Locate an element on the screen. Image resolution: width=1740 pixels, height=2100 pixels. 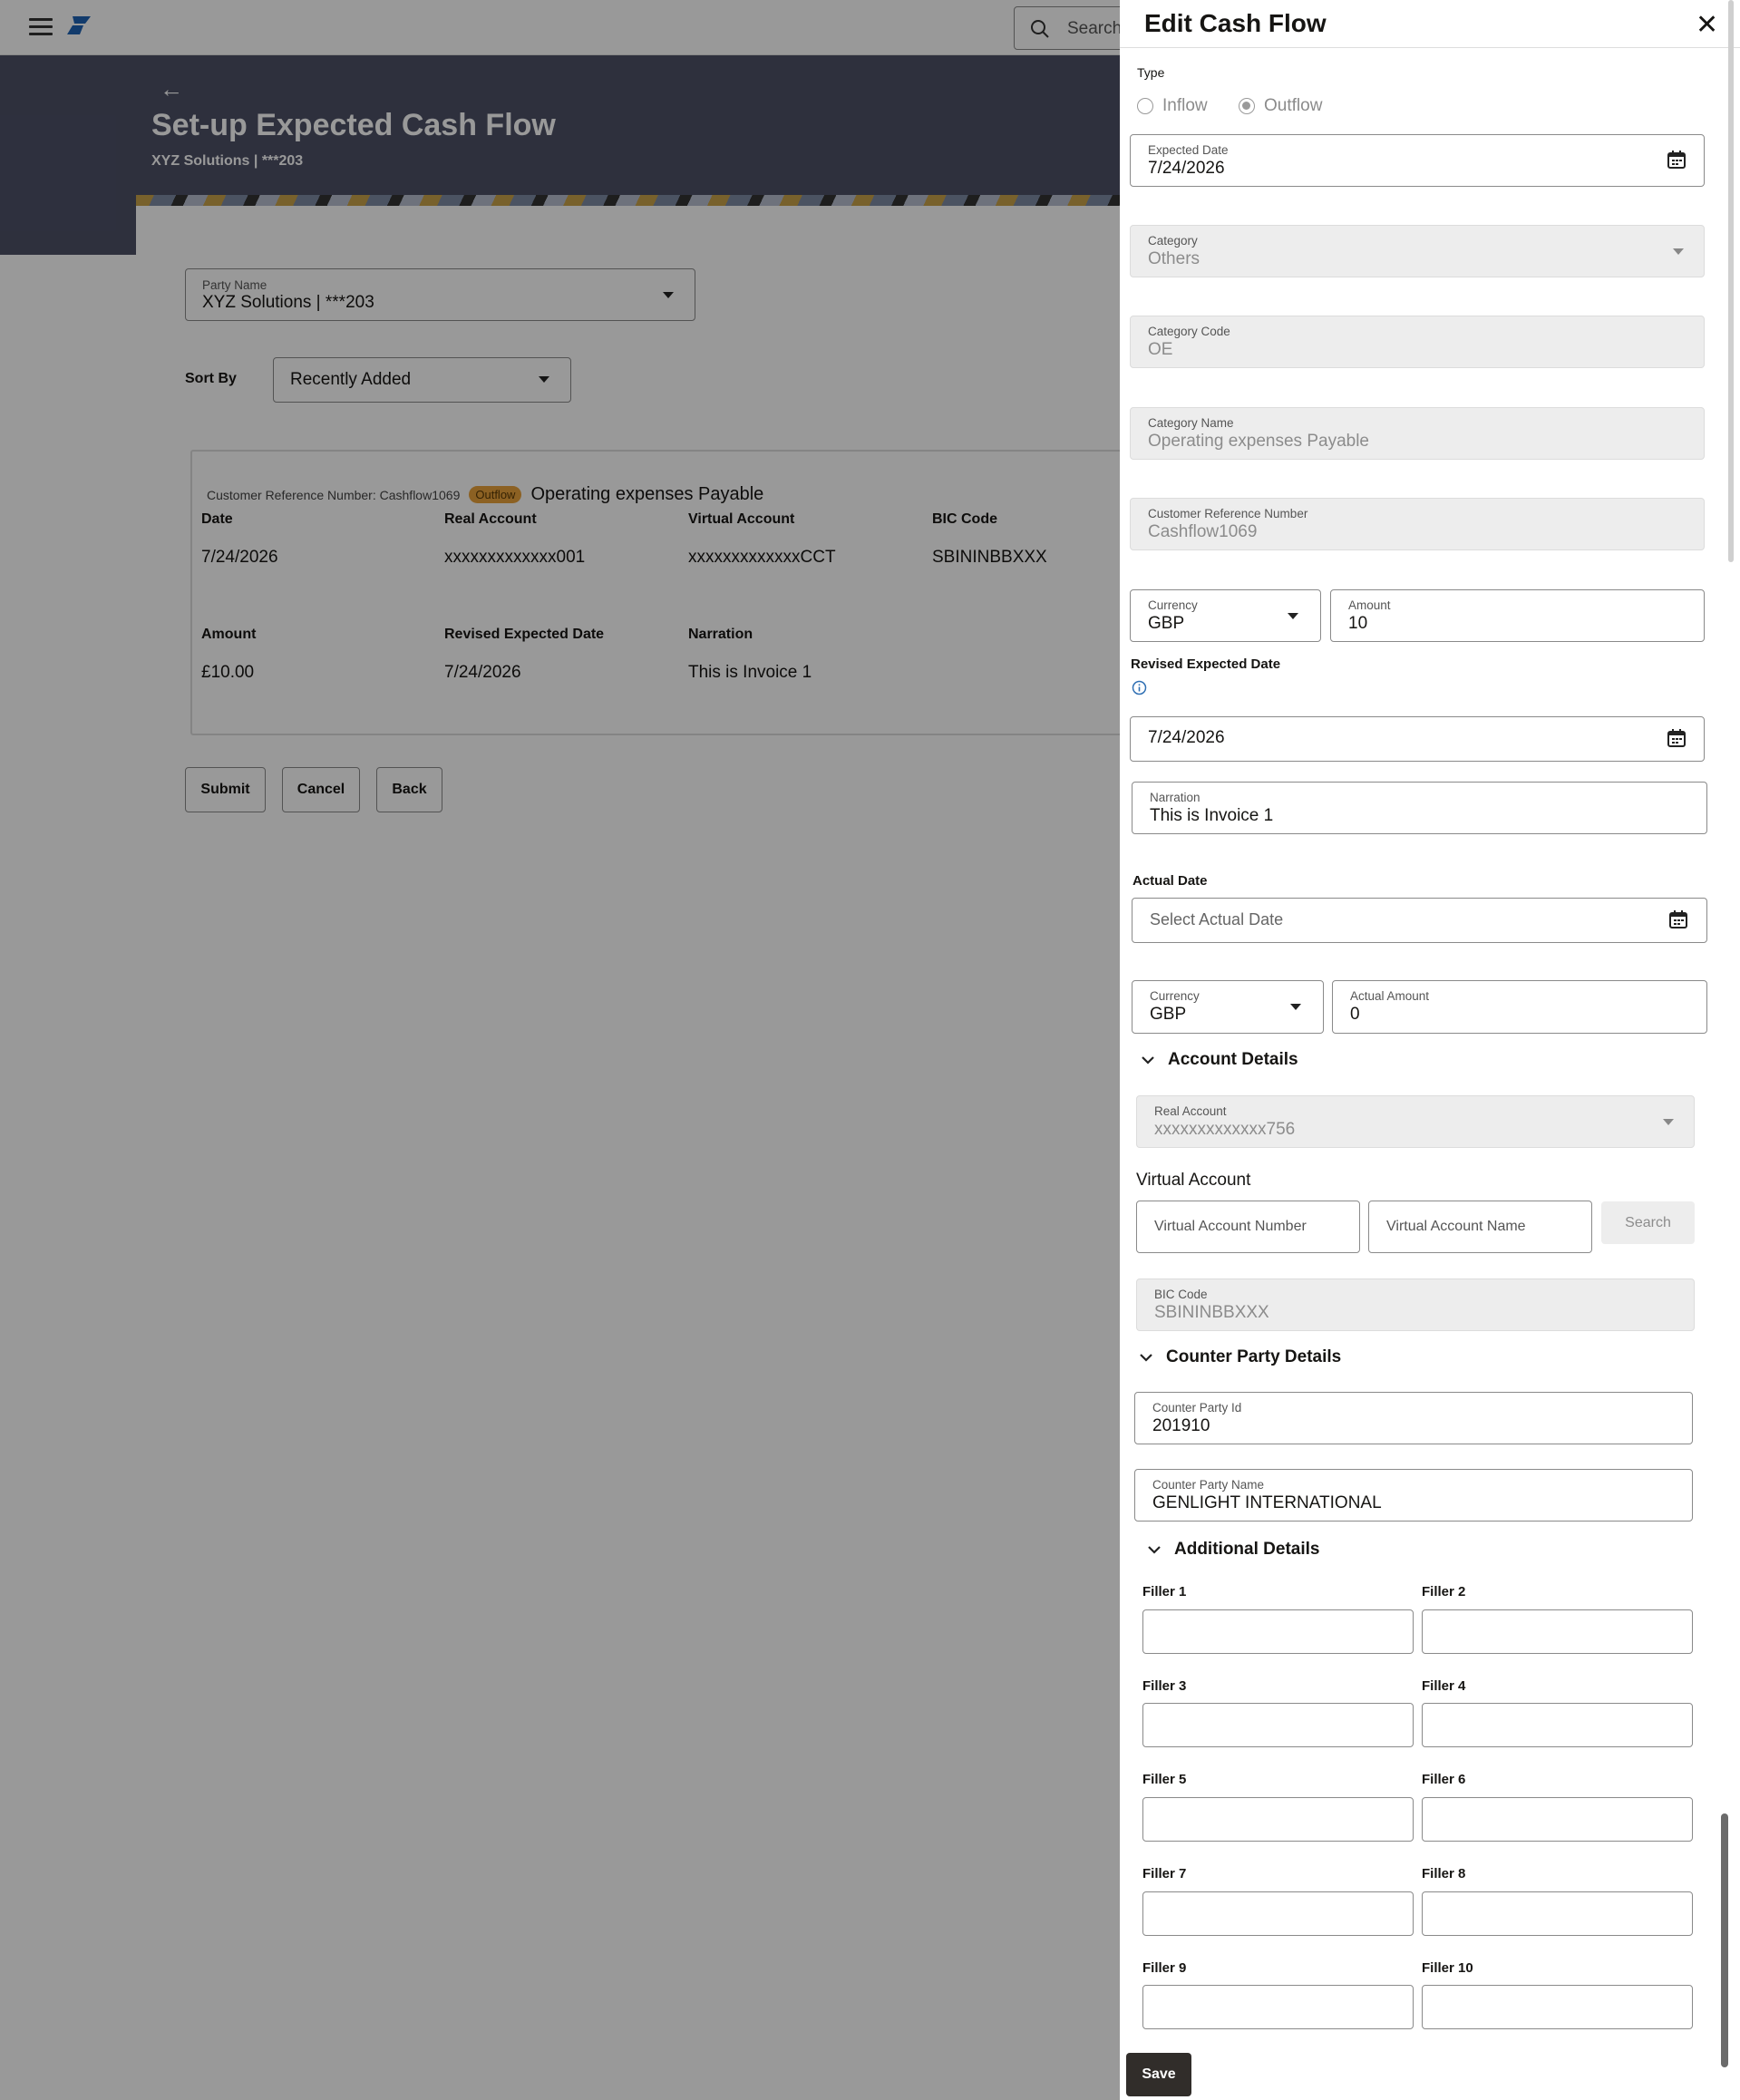
revised-date-field: 7/24/2026 is located at coordinates (1417, 739).